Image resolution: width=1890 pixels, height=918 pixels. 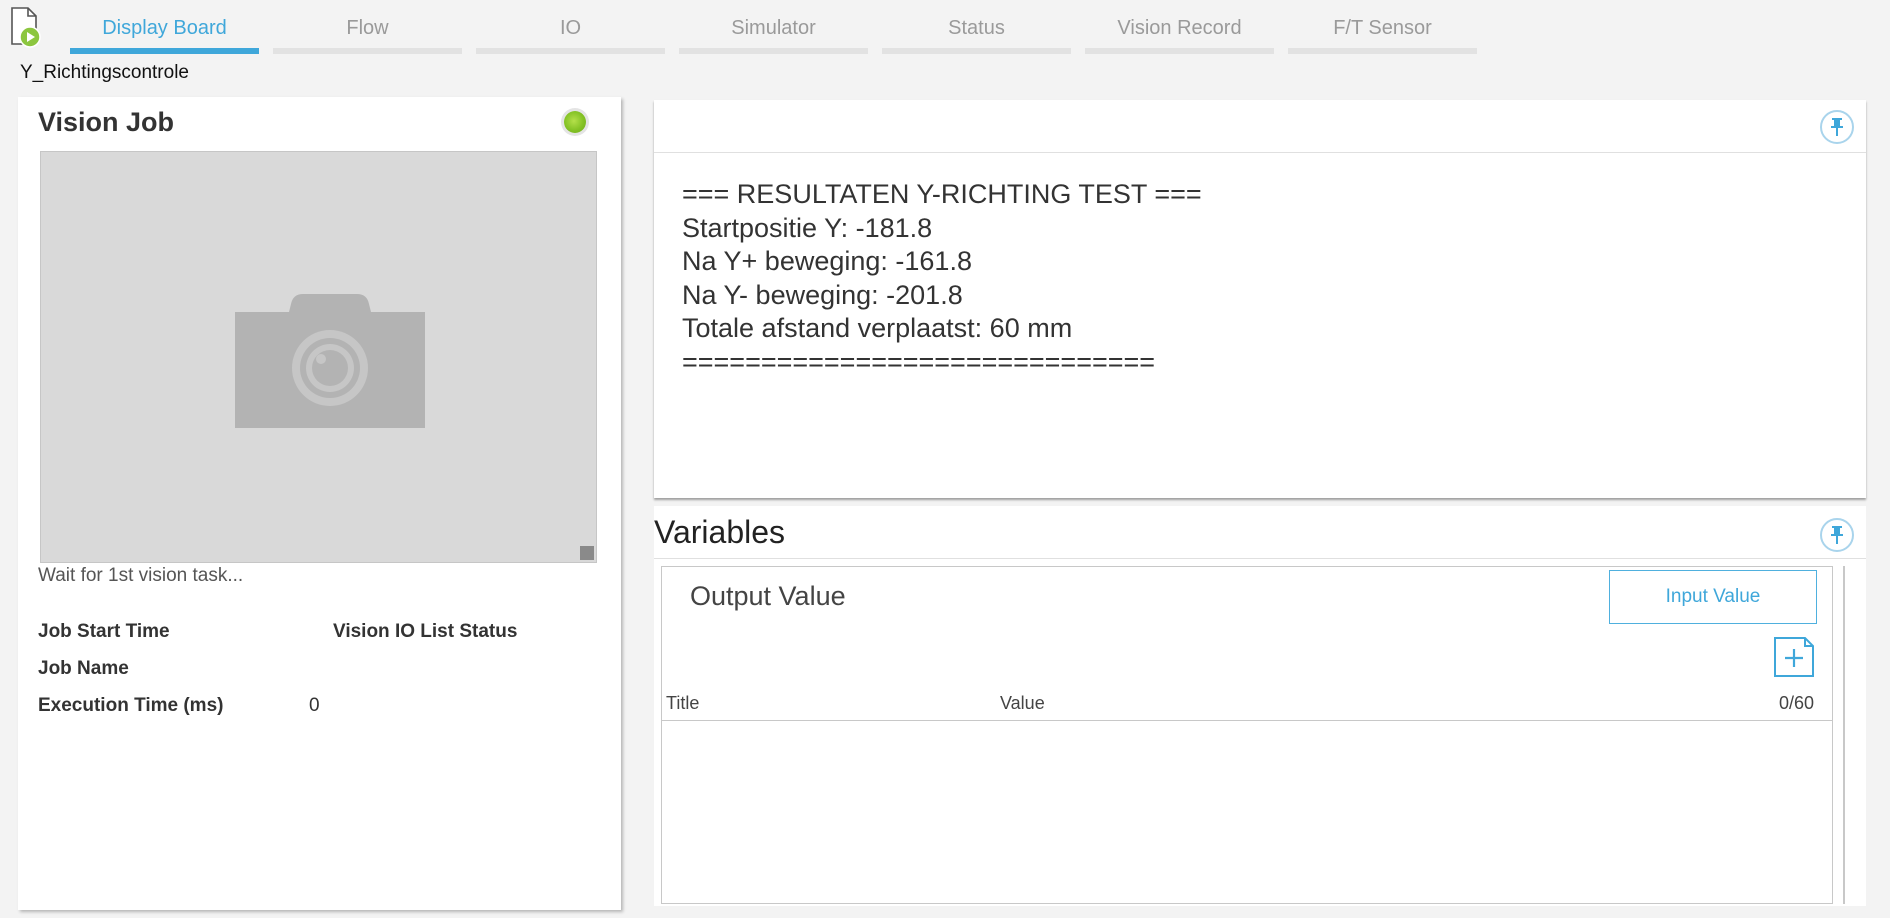 What do you see at coordinates (768, 596) in the screenshot?
I see `output-value-title: Output Value` at bounding box center [768, 596].